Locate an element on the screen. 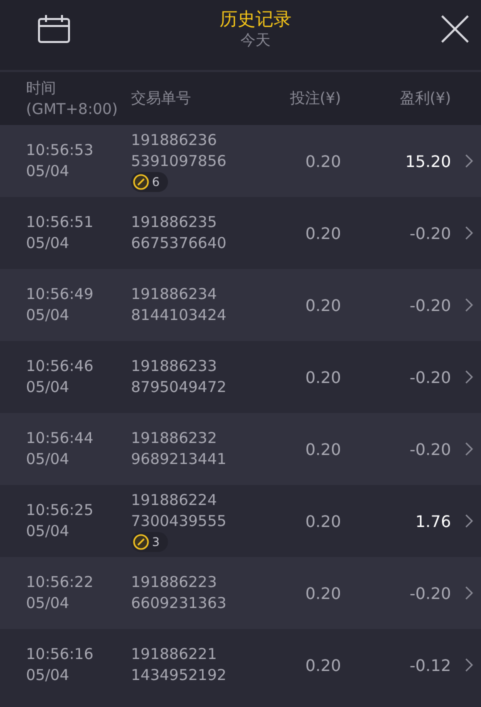 This screenshot has height=707, width=481. time-text: 10:56:53 is located at coordinates (60, 150).